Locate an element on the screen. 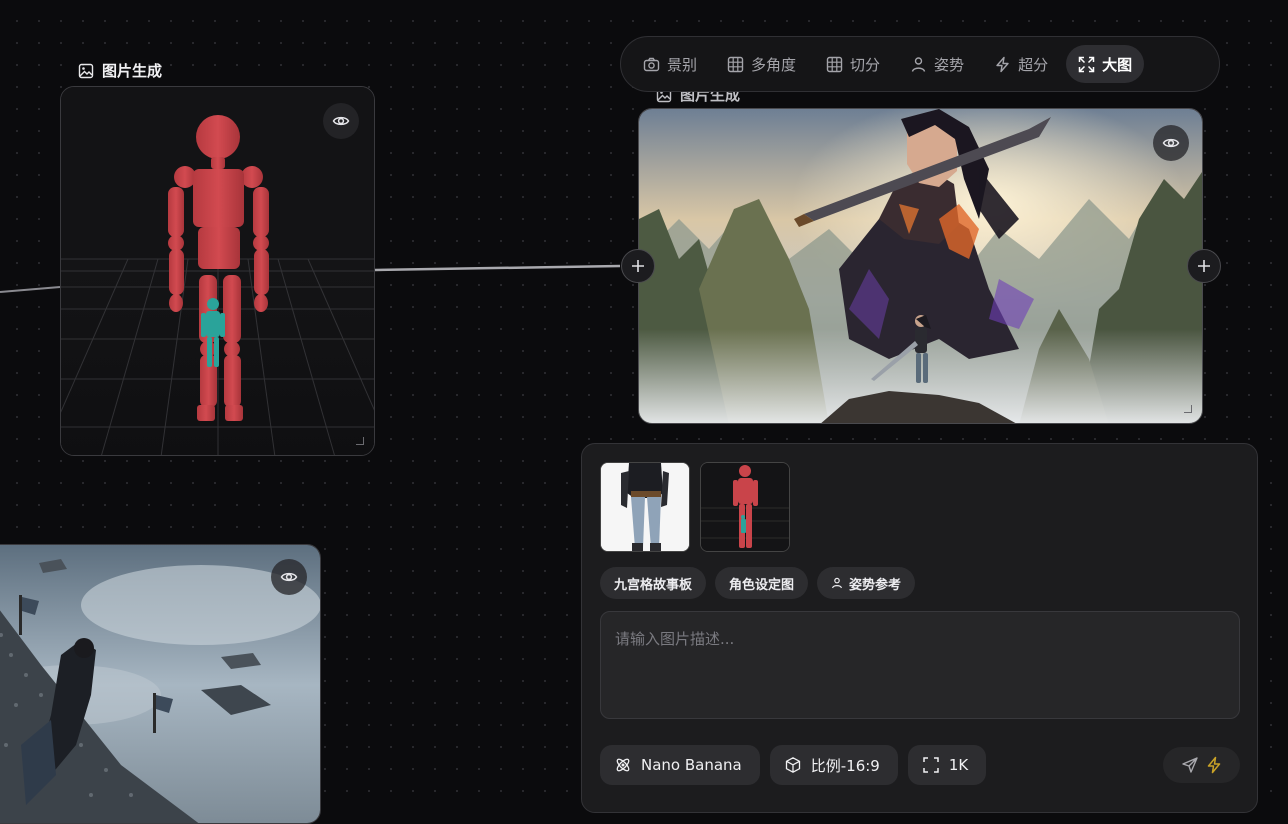  generation-options: Nano Banana 比例-16:9 1K is located at coordinates (793, 765).